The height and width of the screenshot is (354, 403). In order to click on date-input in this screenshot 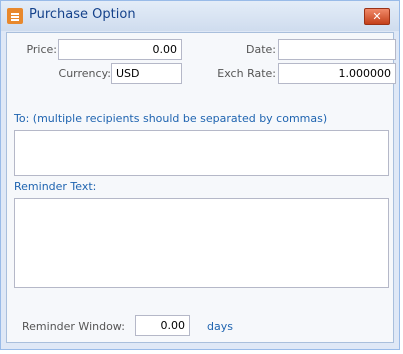, I will do `click(337, 49)`.